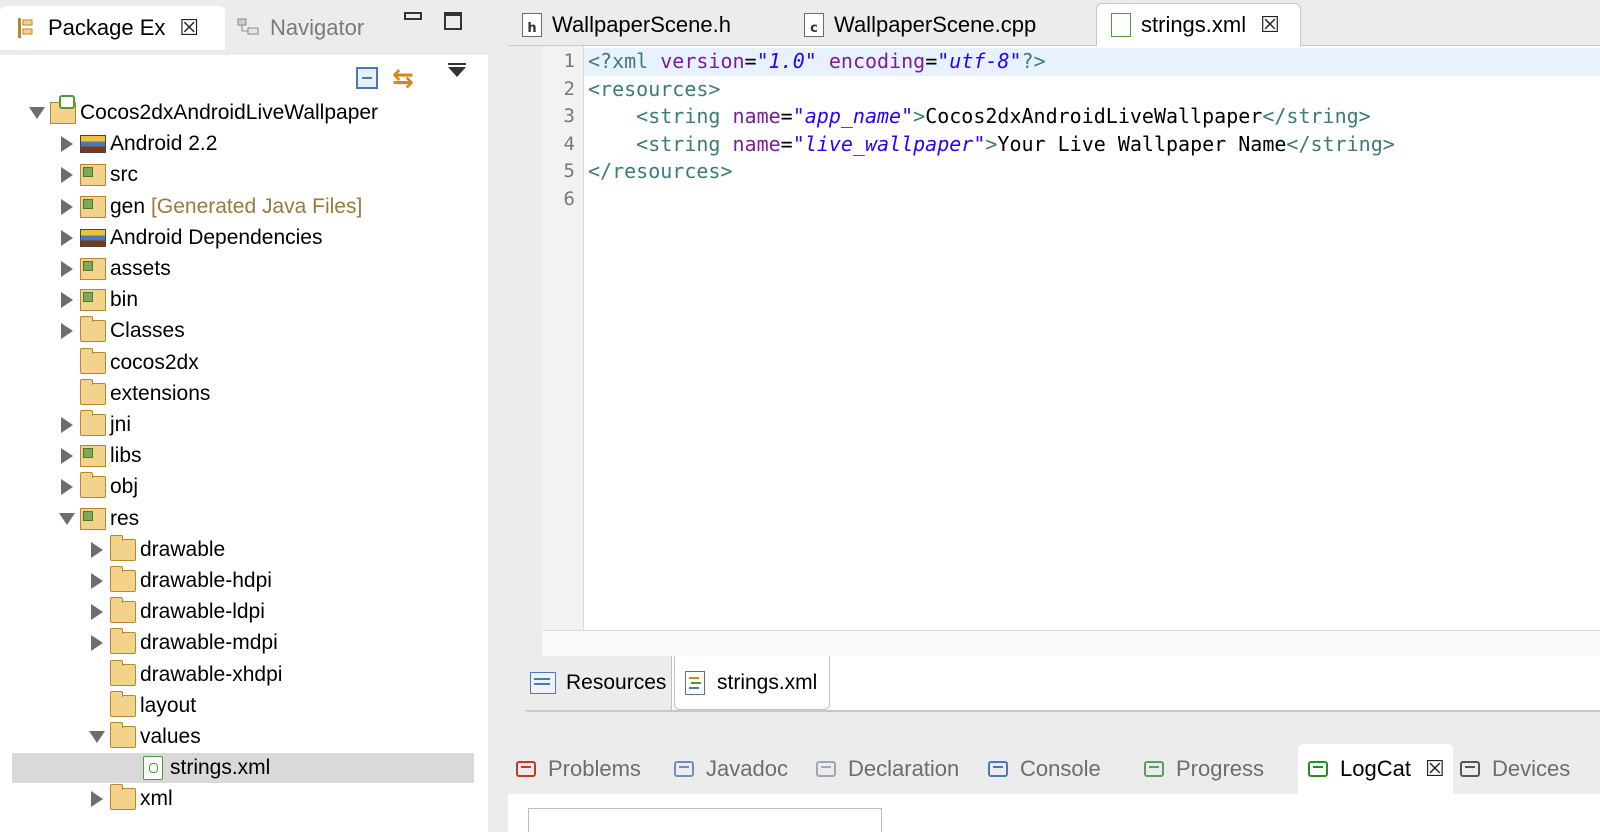 The width and height of the screenshot is (1600, 832). I want to click on tree-item: gen [Generated Java Files], so click(210, 207).